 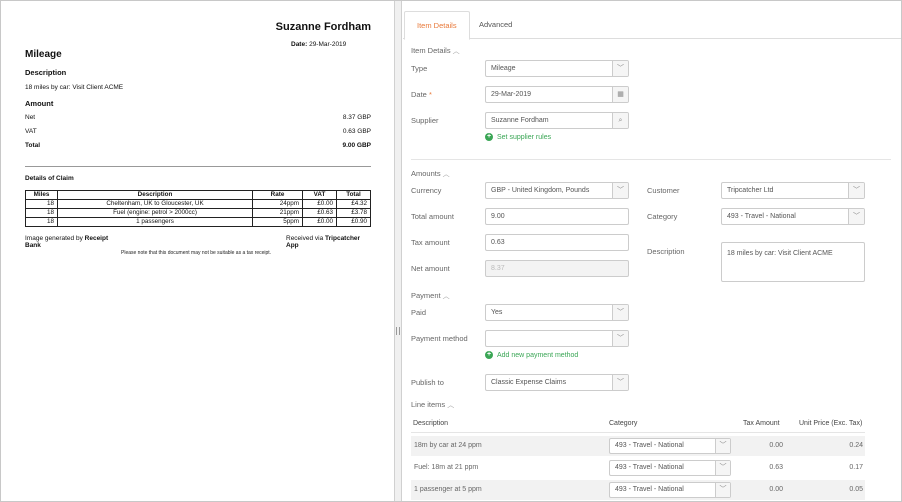 What do you see at coordinates (557, 312) in the screenshot?
I see `paid-select: Yes ﹀` at bounding box center [557, 312].